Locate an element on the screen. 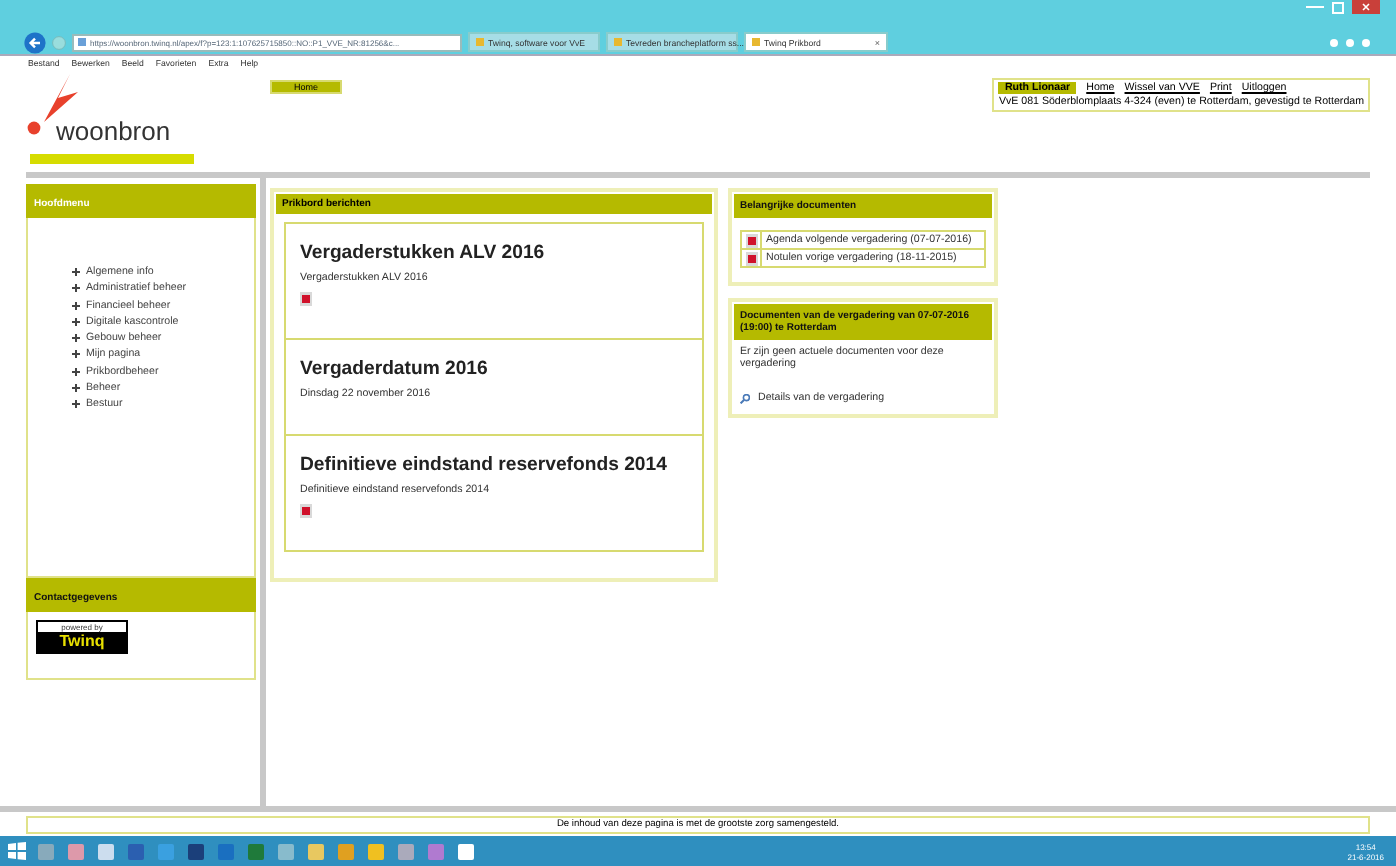 This screenshot has height=866, width=1396. restore-button is located at coordinates (1338, 8).